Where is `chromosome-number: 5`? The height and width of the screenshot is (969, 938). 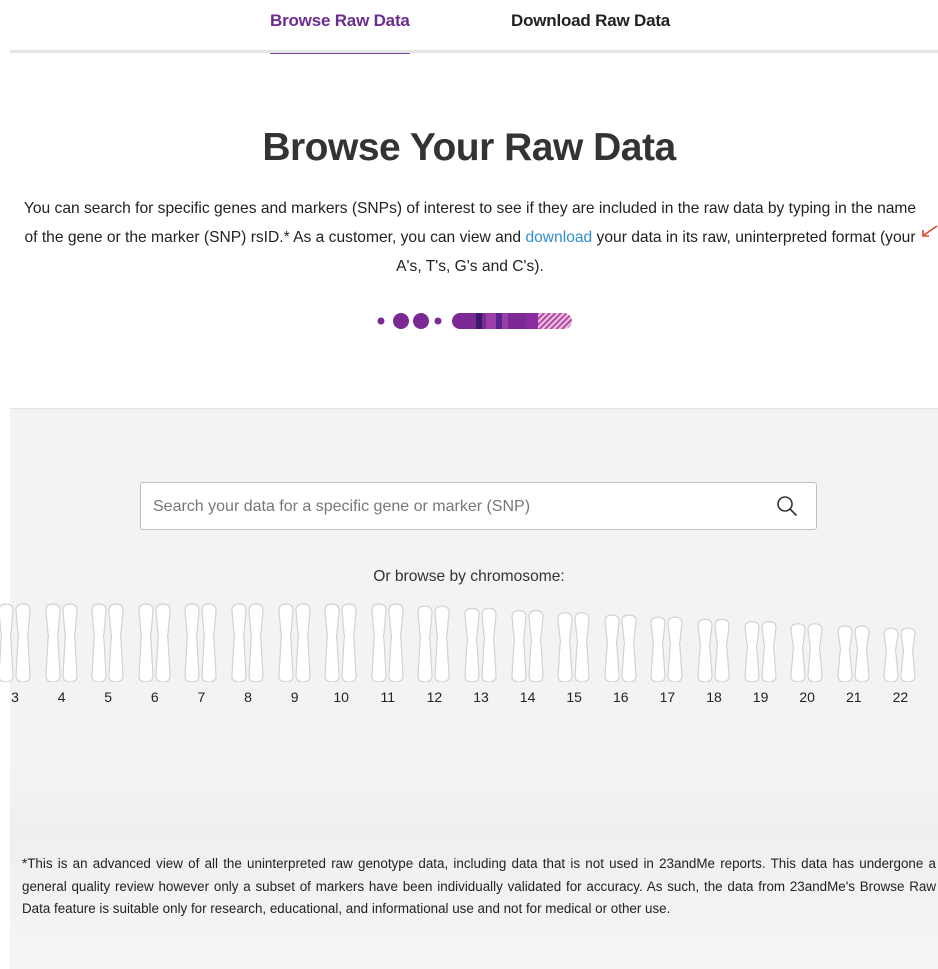 chromosome-number: 5 is located at coordinates (108, 697).